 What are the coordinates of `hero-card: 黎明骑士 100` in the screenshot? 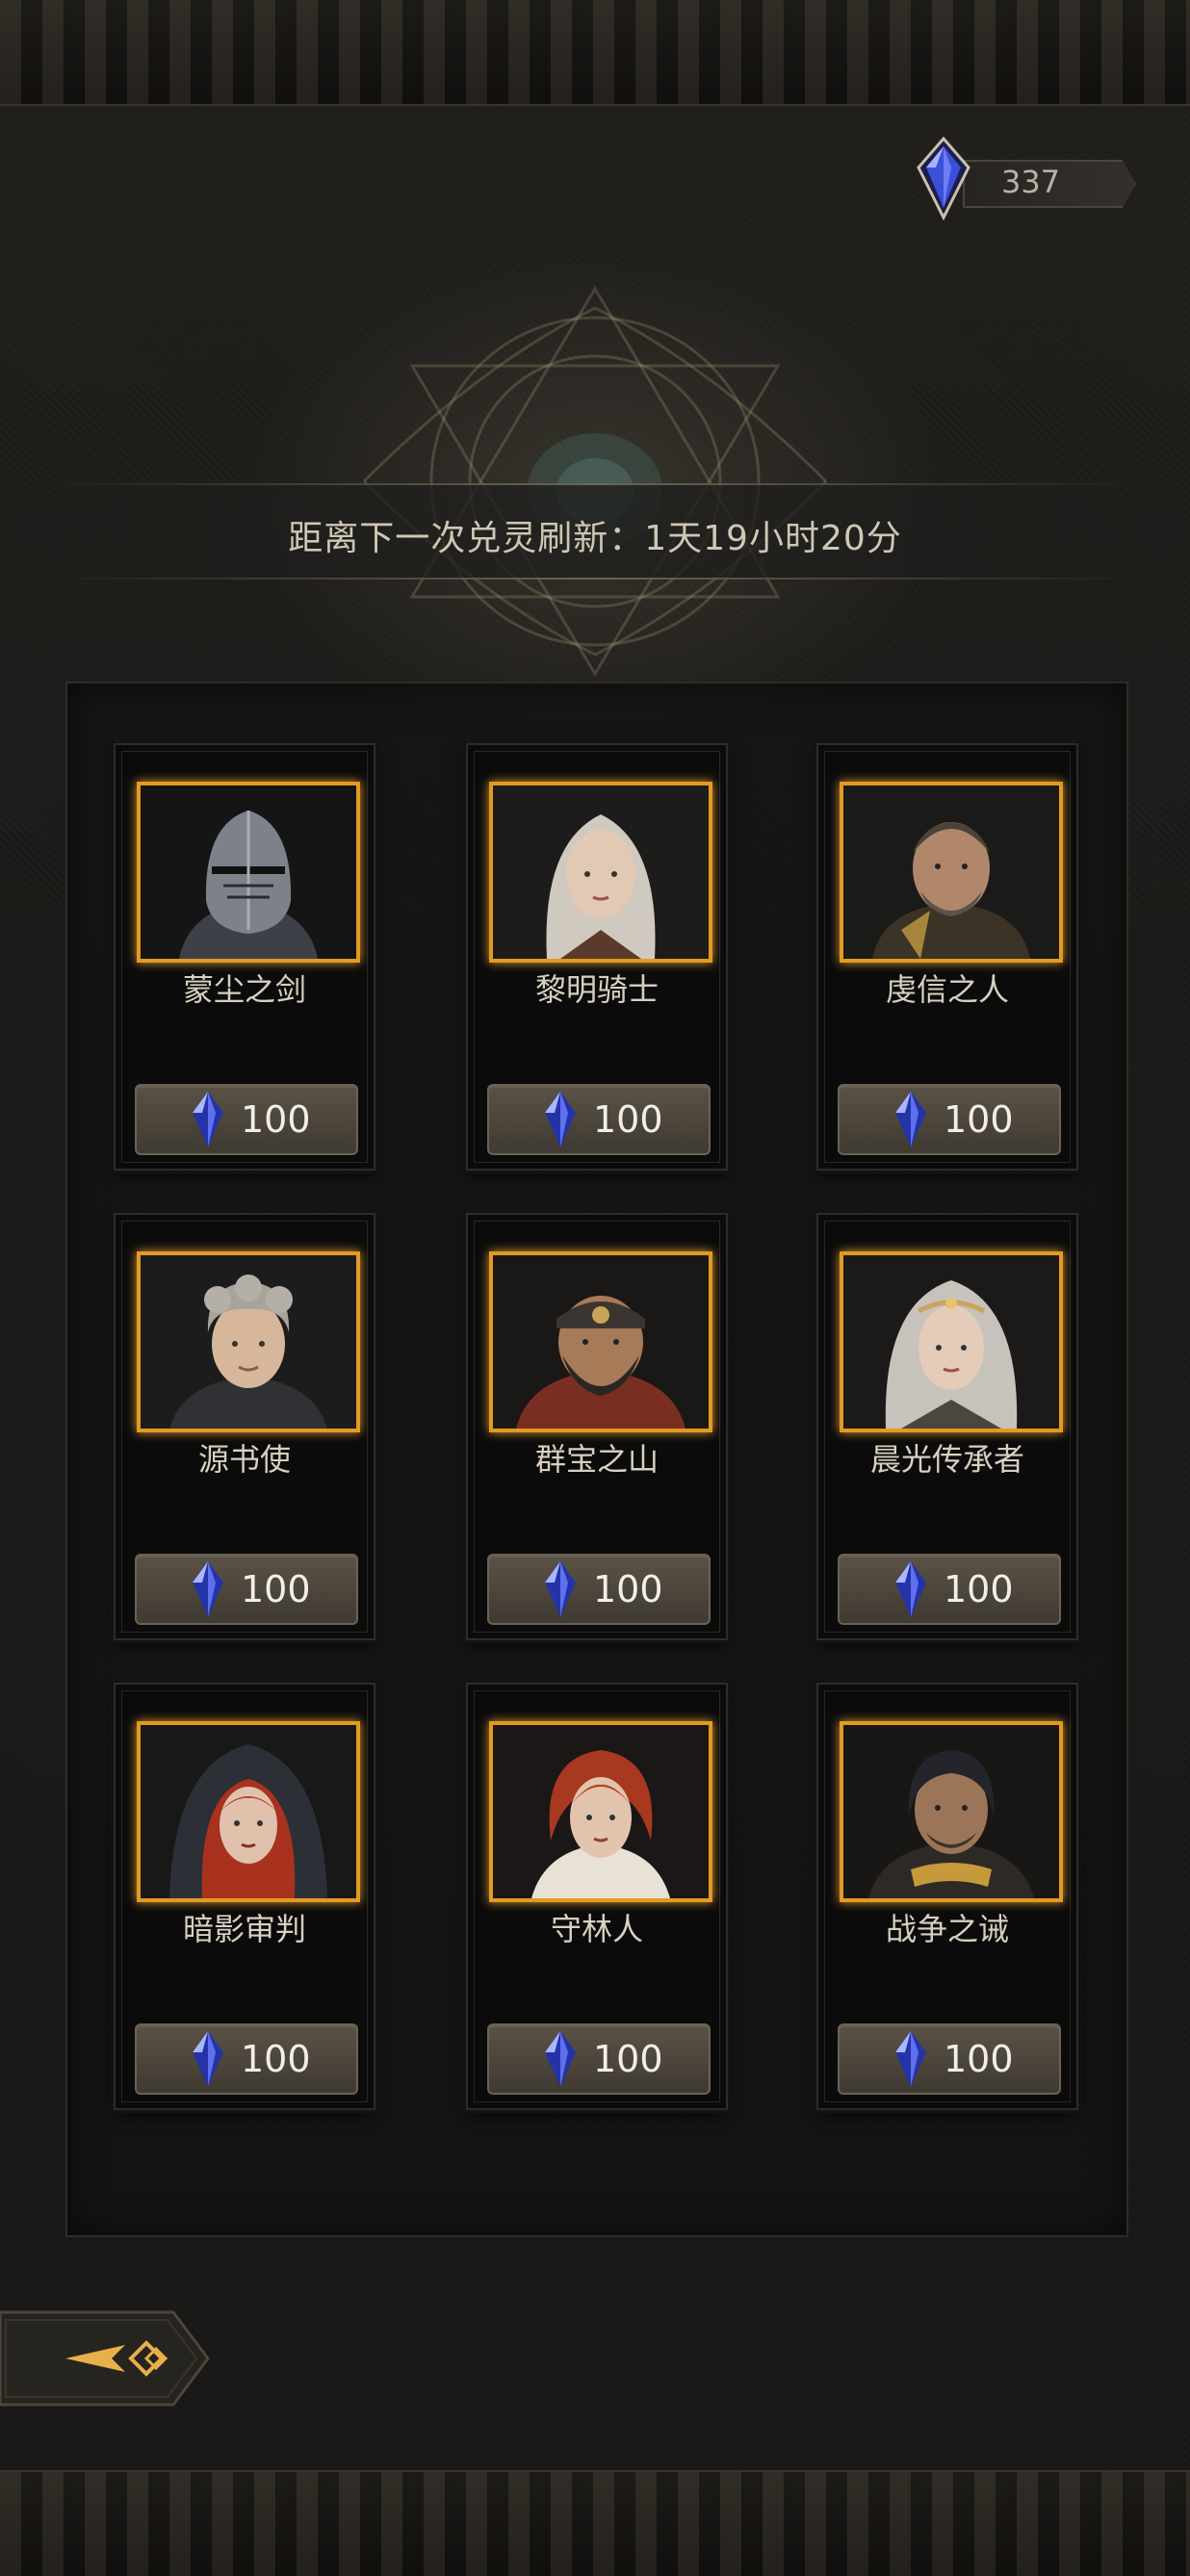 It's located at (597, 957).